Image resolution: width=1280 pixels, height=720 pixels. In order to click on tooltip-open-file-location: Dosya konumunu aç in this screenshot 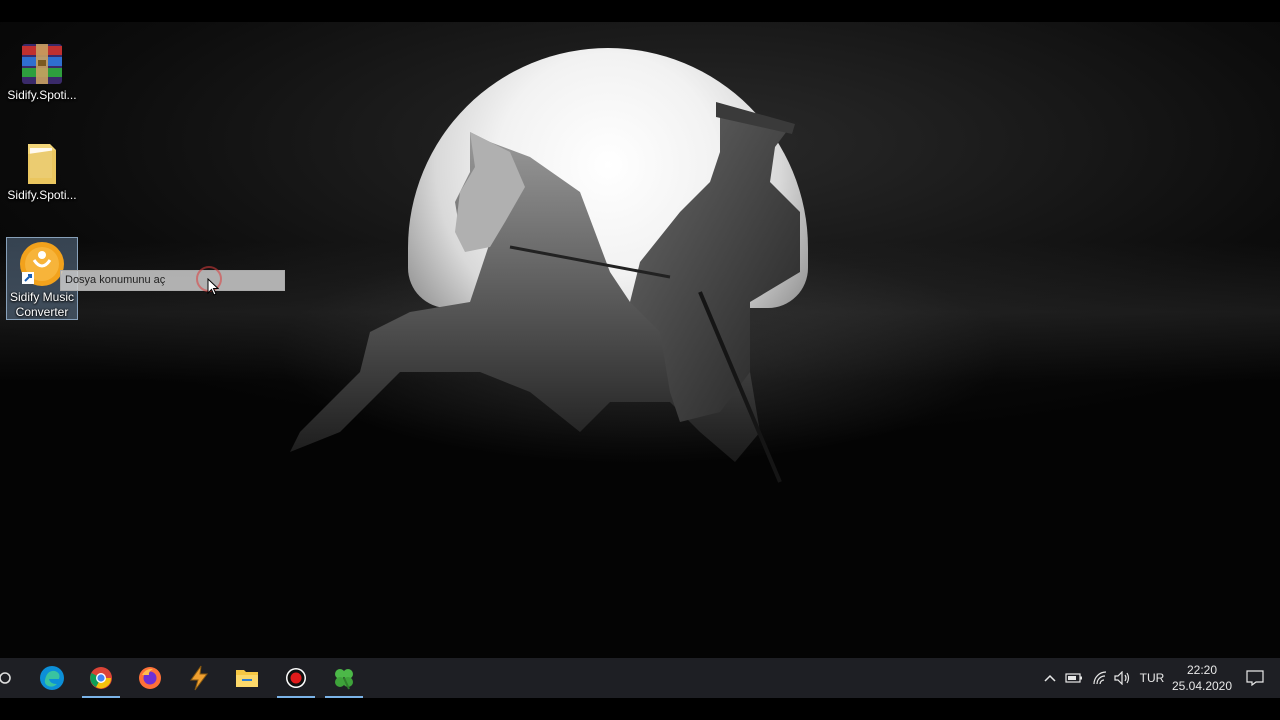, I will do `click(172, 280)`.